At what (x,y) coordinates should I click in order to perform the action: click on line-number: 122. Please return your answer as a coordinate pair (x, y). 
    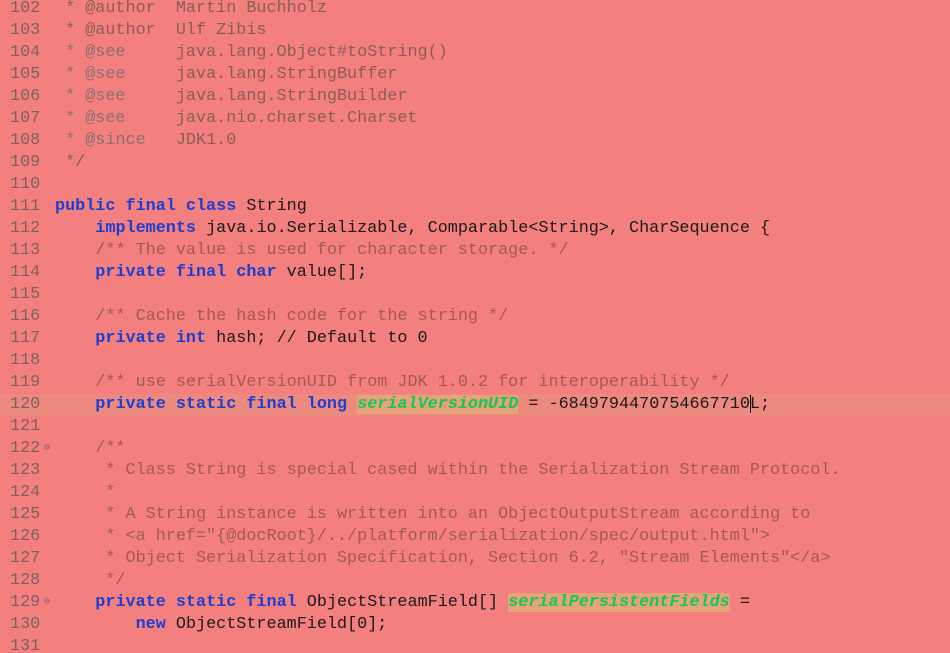
    Looking at the image, I should click on (25, 448).